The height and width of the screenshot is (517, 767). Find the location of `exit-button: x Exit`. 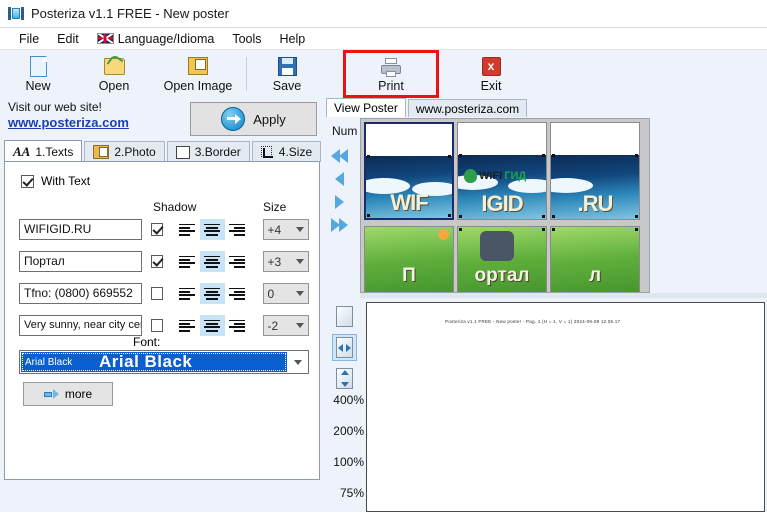

exit-button: x Exit is located at coordinates (491, 74).